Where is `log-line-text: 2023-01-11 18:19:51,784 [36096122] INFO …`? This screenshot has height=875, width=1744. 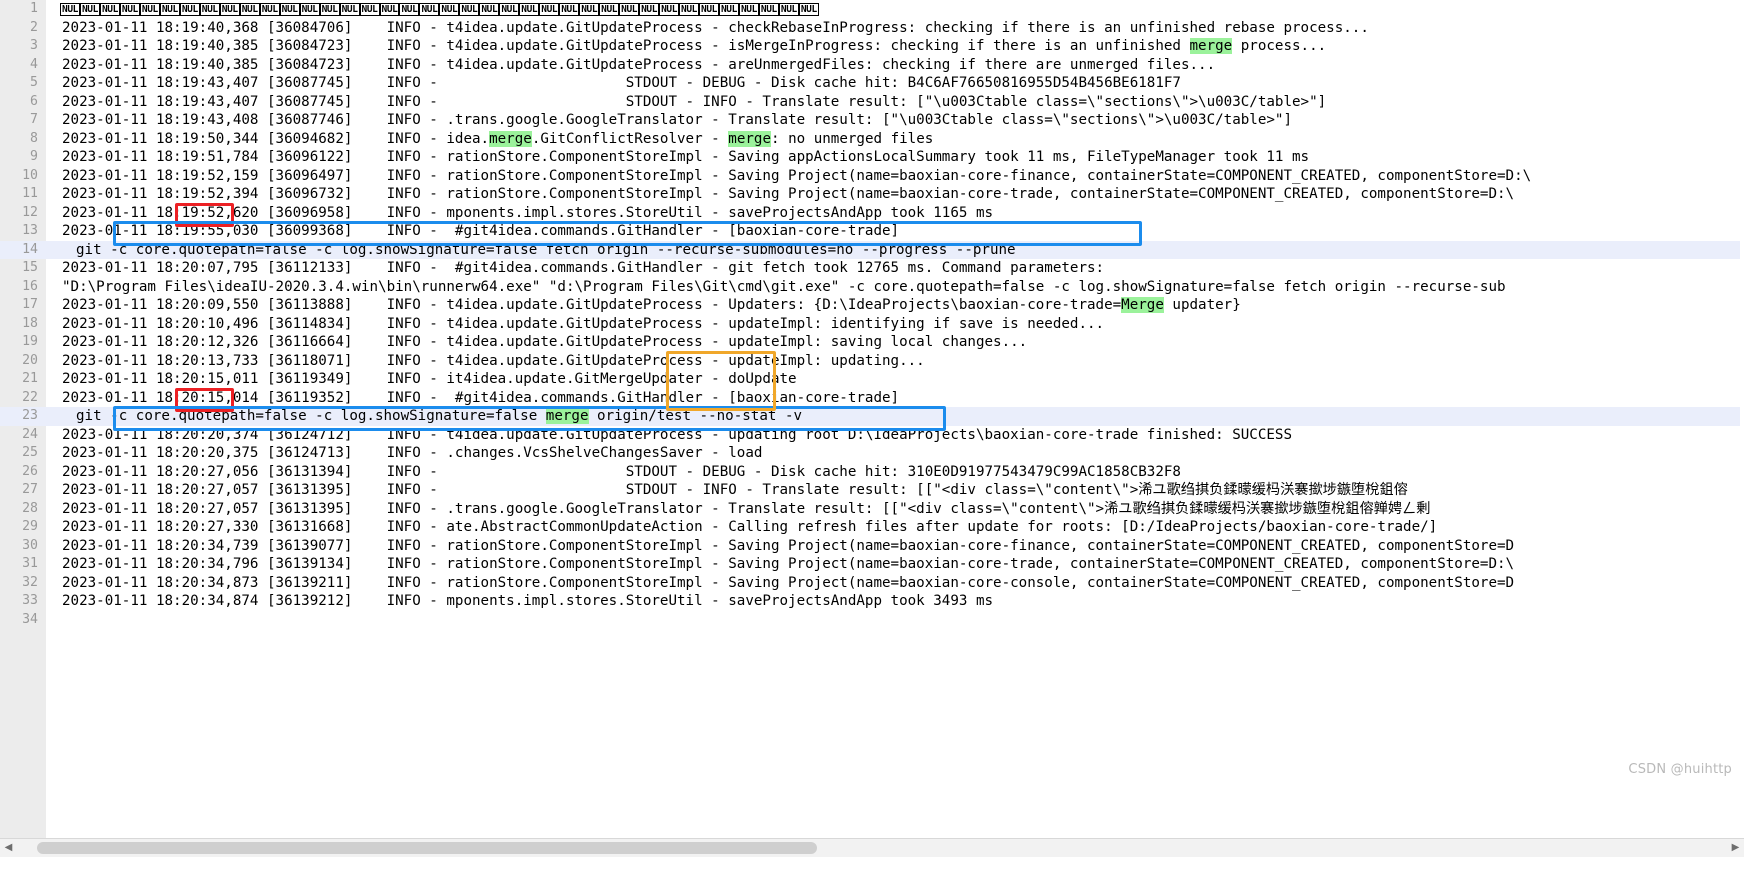
log-line-text: 2023-01-11 18:19:51,784 [36096122] INFO … is located at coordinates (686, 157).